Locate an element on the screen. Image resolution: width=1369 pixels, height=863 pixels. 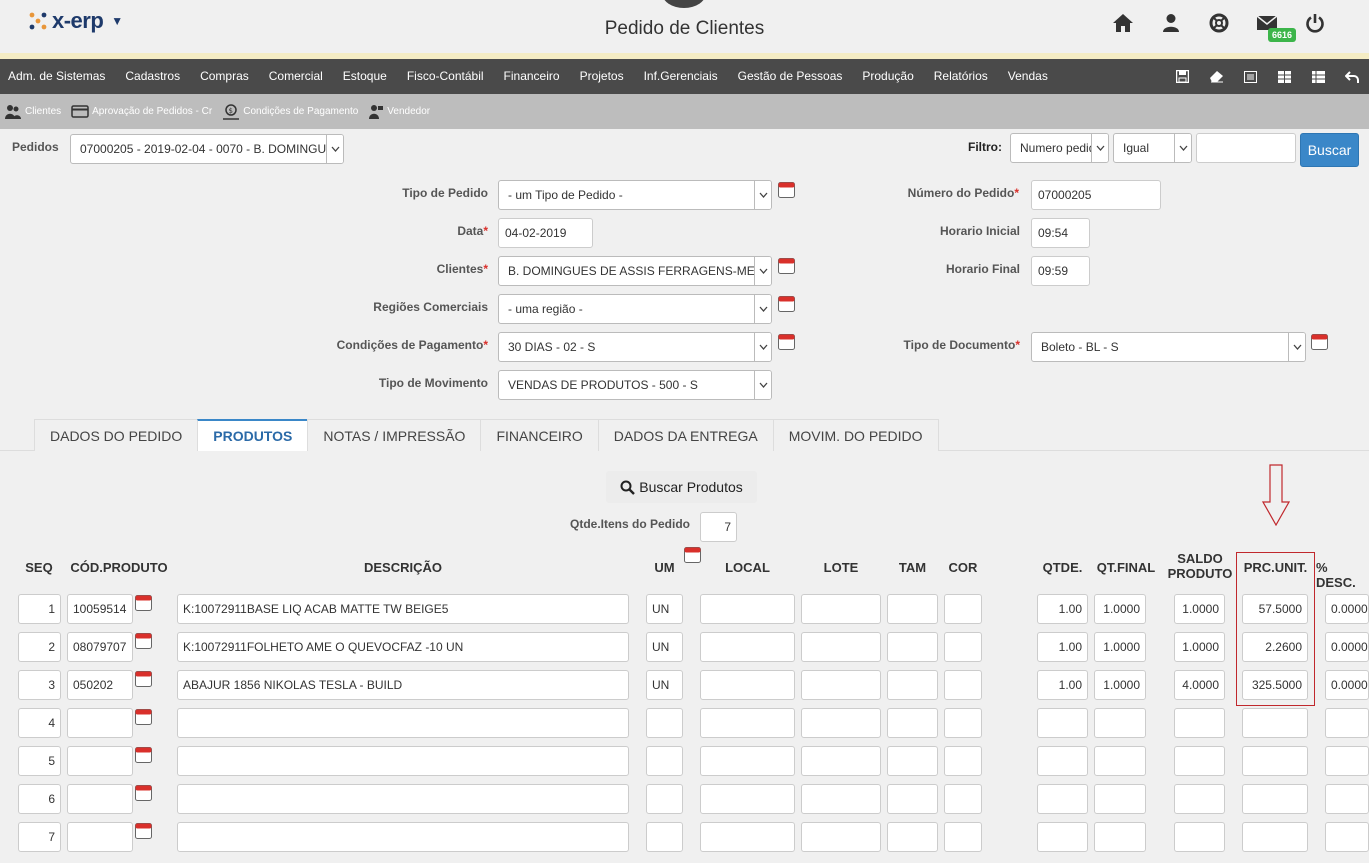
tab-produtos: PRODUTOS is located at coordinates (253, 435).